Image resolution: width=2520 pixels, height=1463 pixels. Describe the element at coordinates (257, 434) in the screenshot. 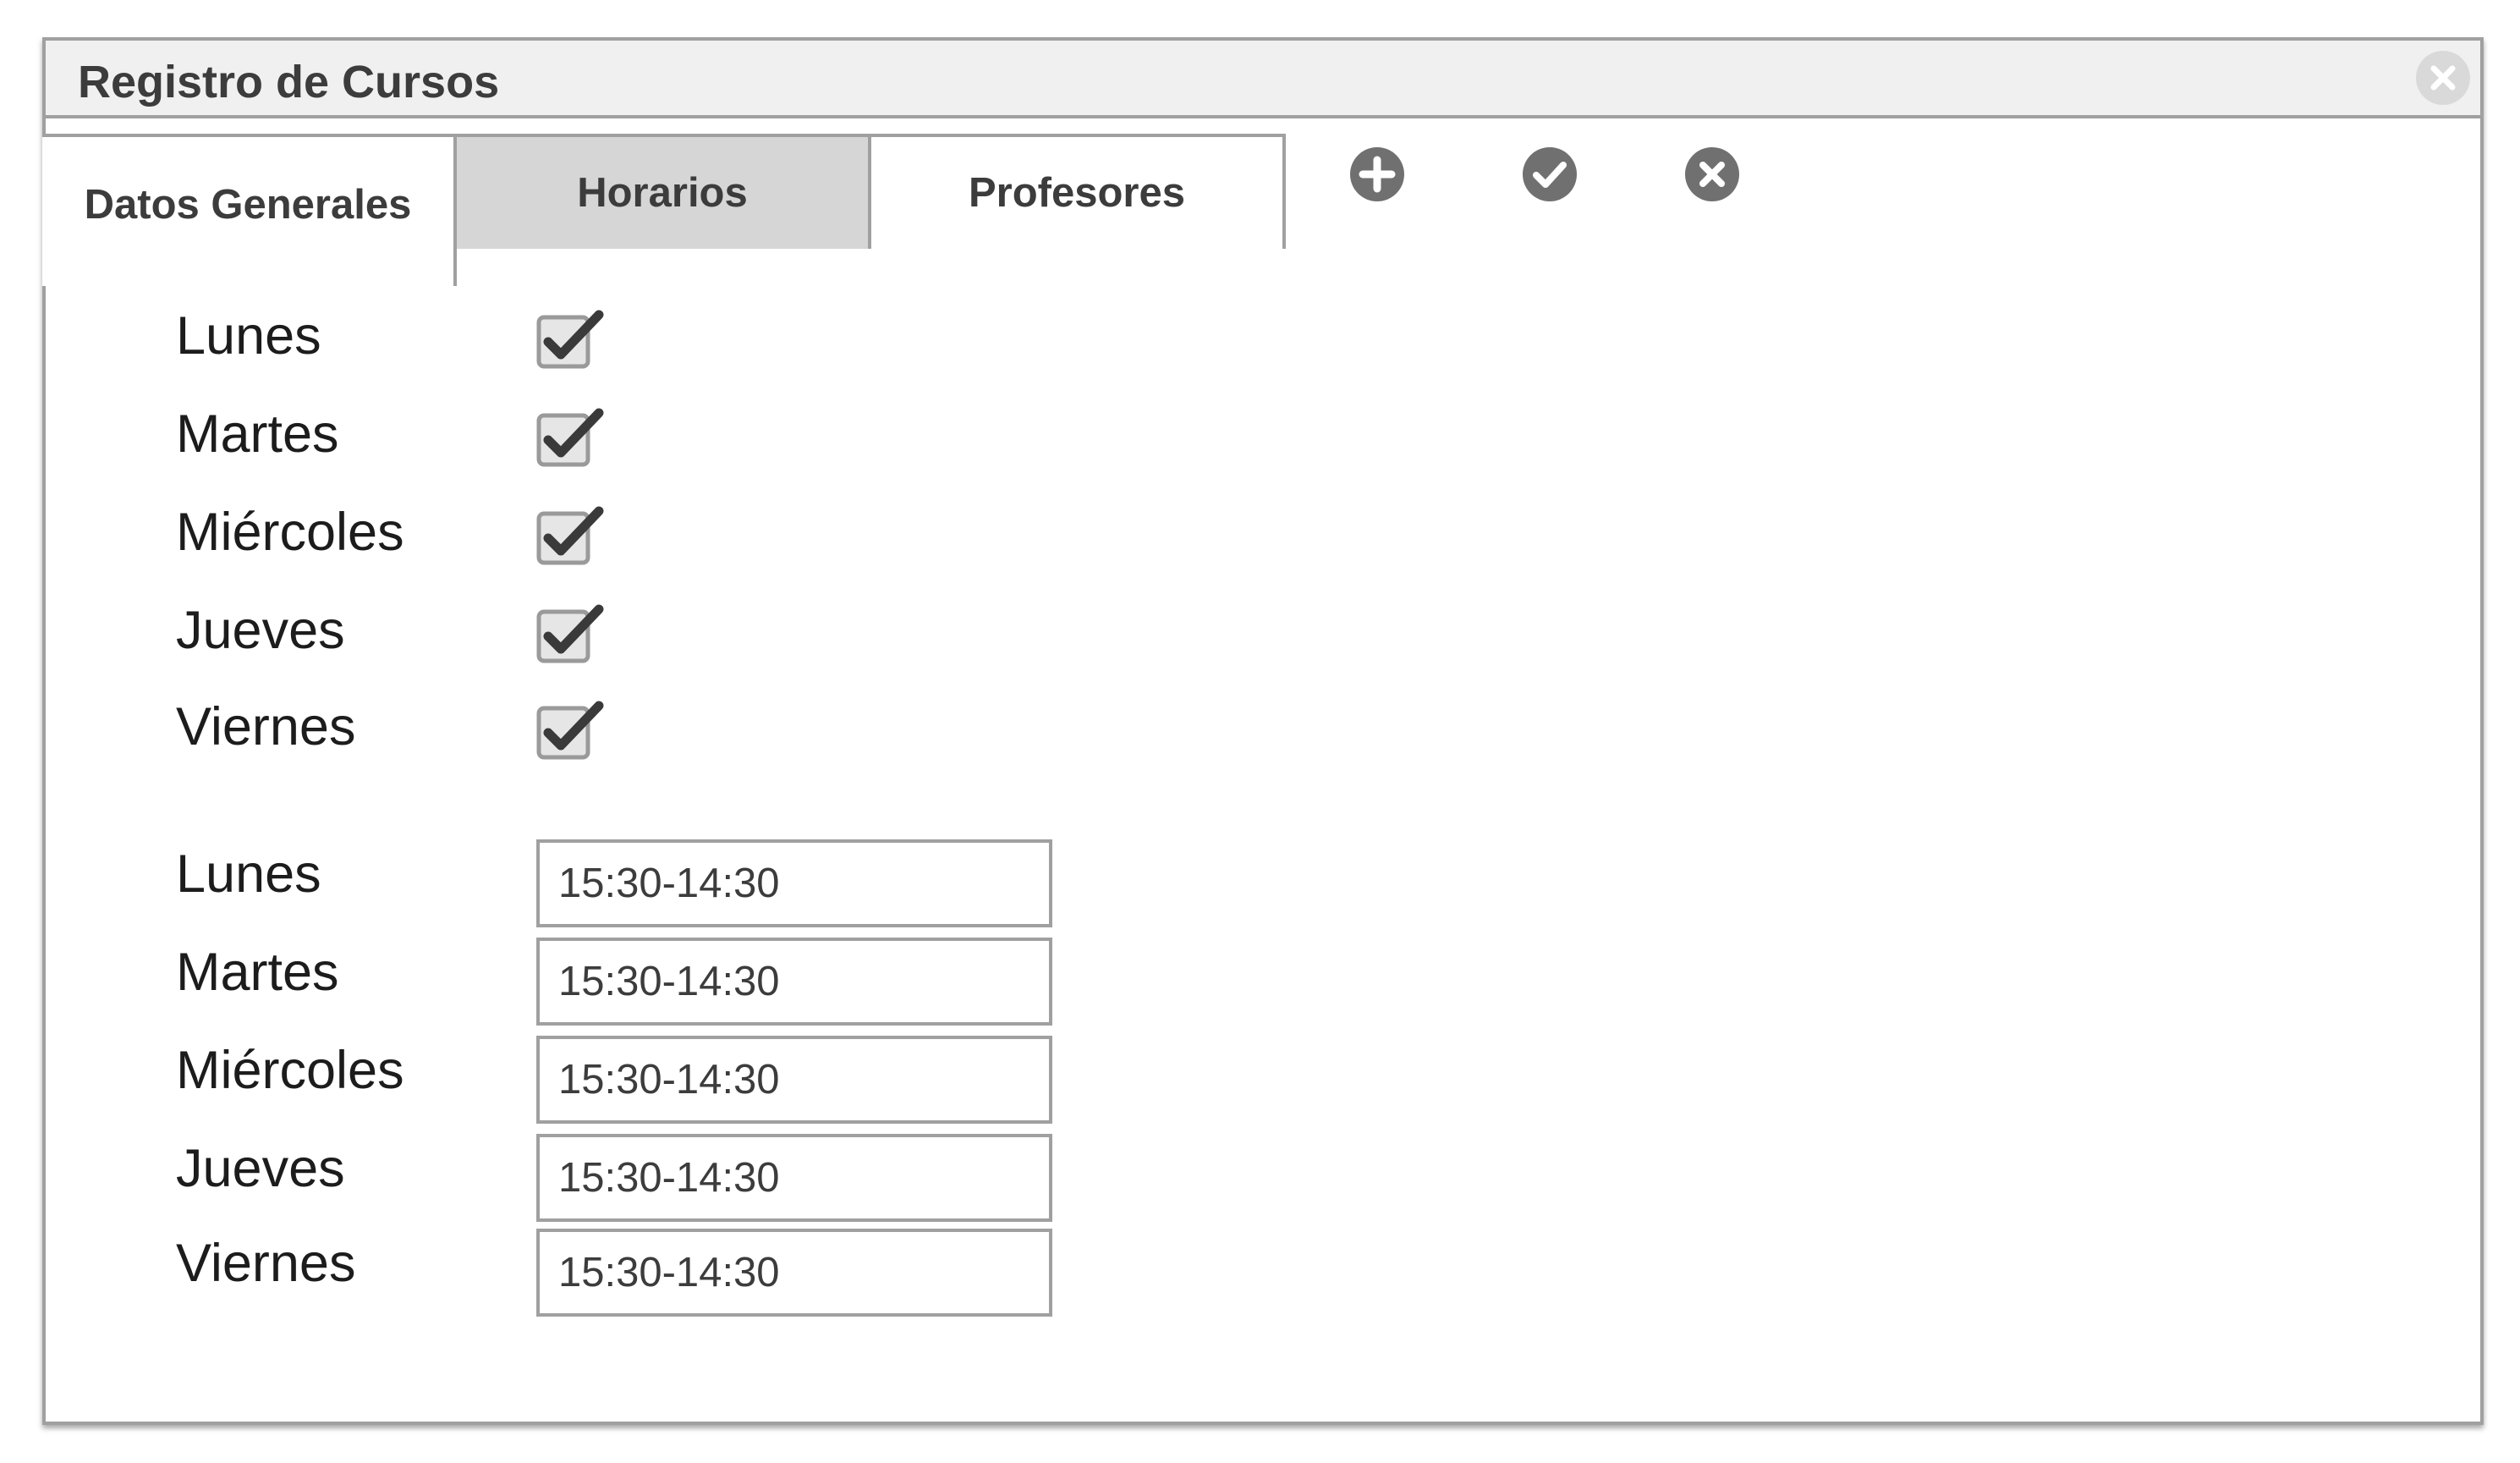

I see `day-label-martes: Martes` at that location.